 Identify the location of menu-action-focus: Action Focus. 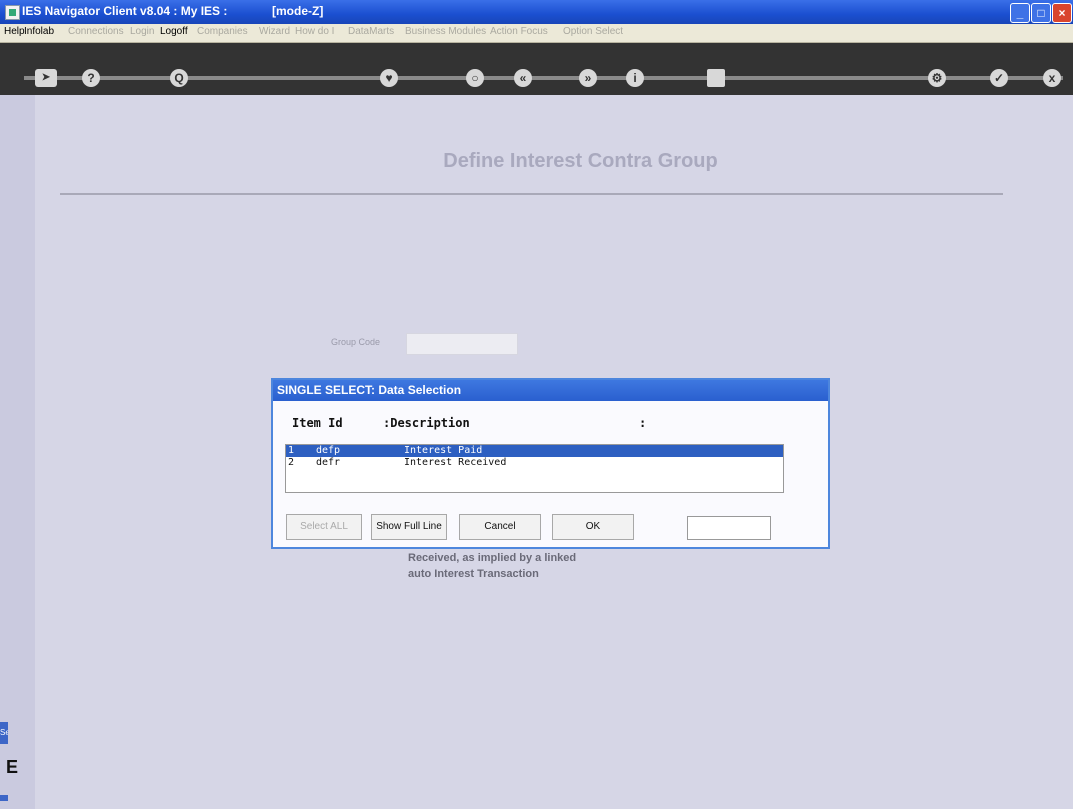
(519, 31).